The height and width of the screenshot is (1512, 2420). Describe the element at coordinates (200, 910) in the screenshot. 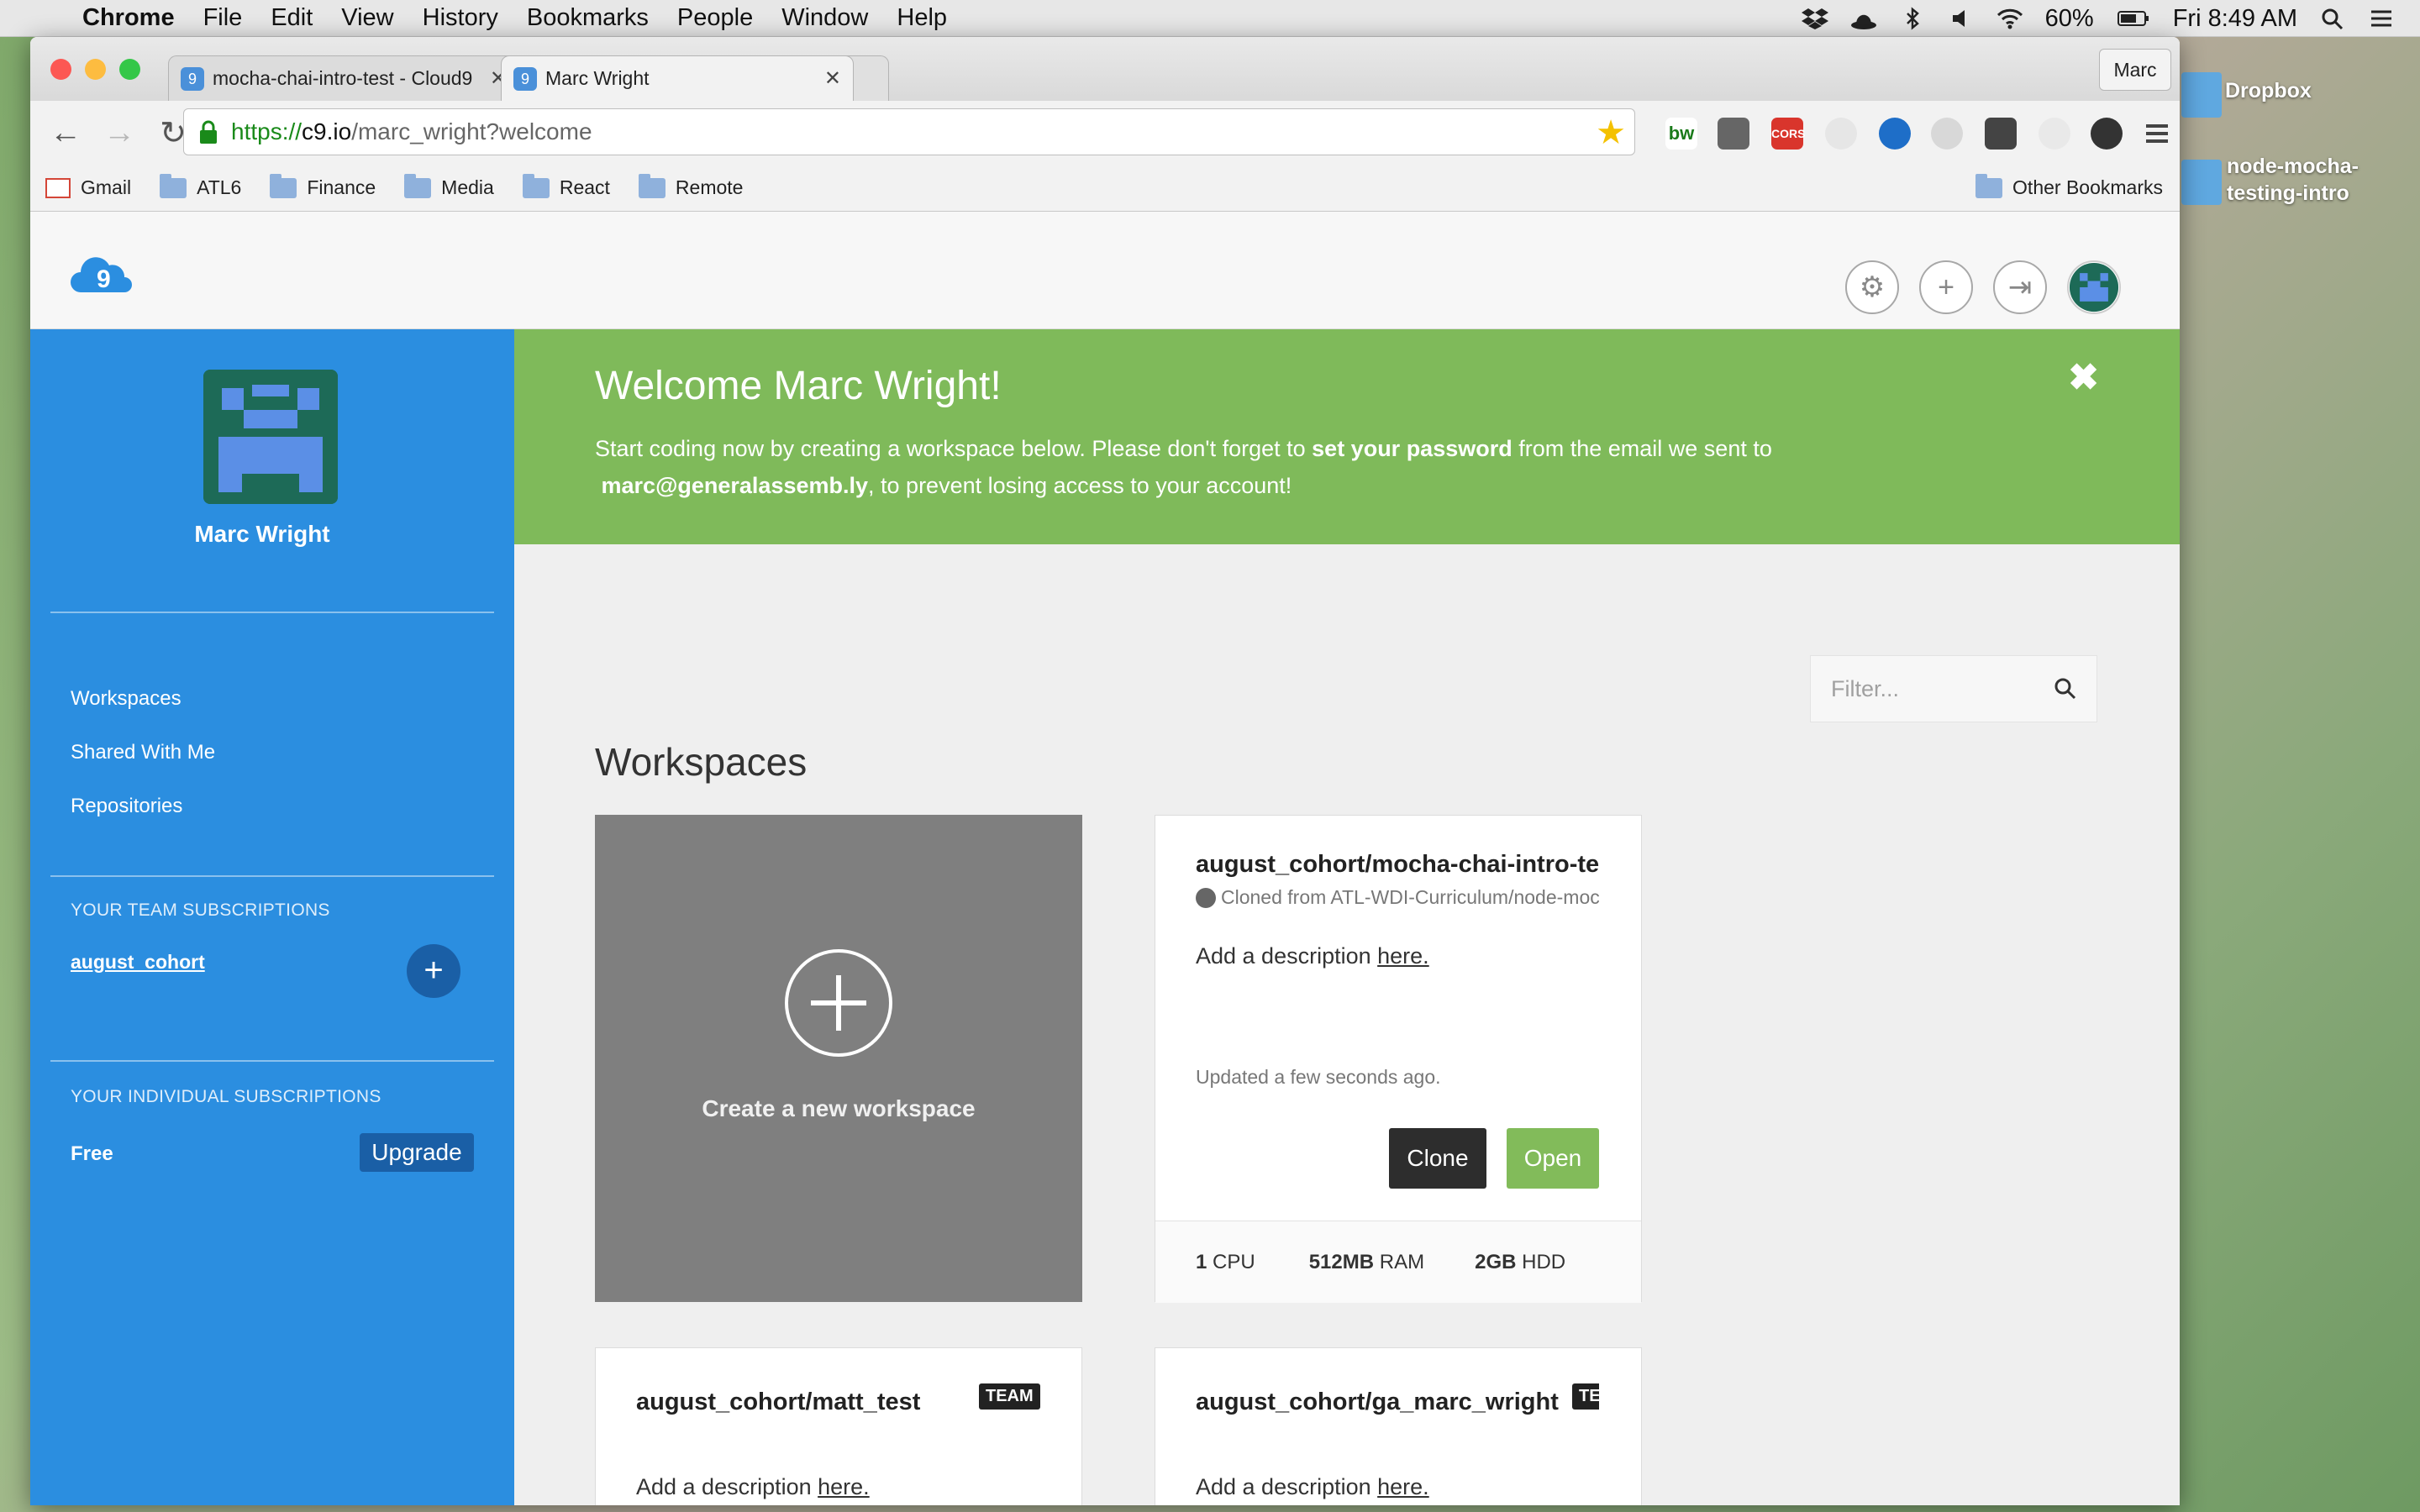

I see `team-subscriptions-heading: YOUR TEAM SUBSCRIPTIONS` at that location.